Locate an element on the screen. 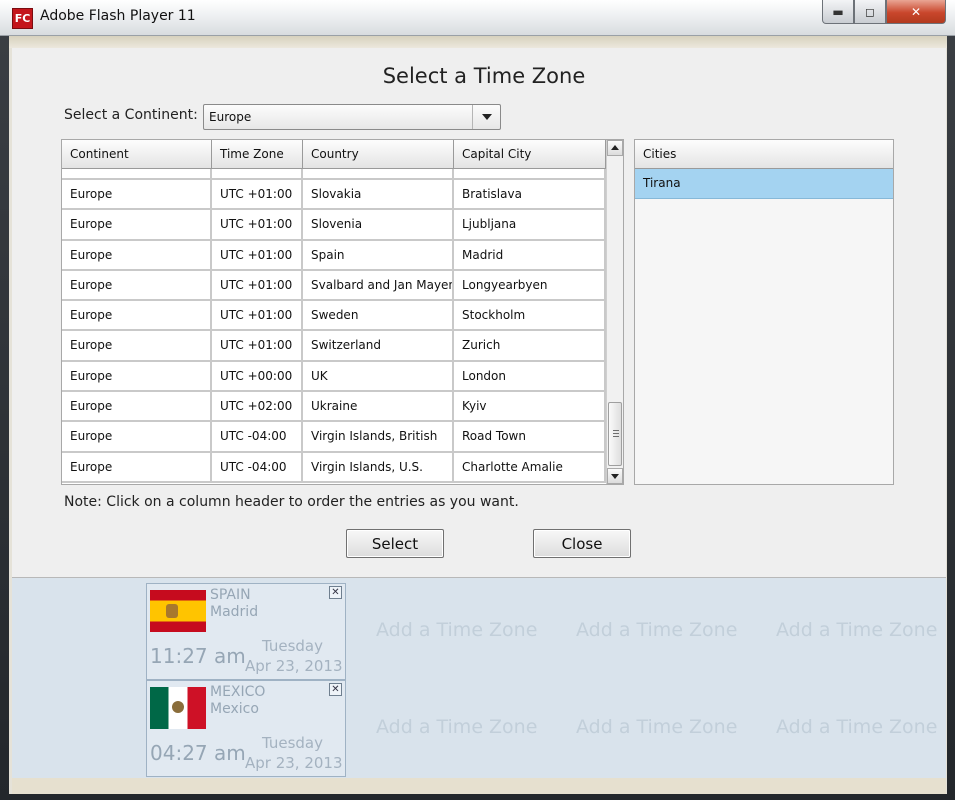 Image resolution: width=955 pixels, height=800 pixels. close-icon: ✕ is located at coordinates (916, 11).